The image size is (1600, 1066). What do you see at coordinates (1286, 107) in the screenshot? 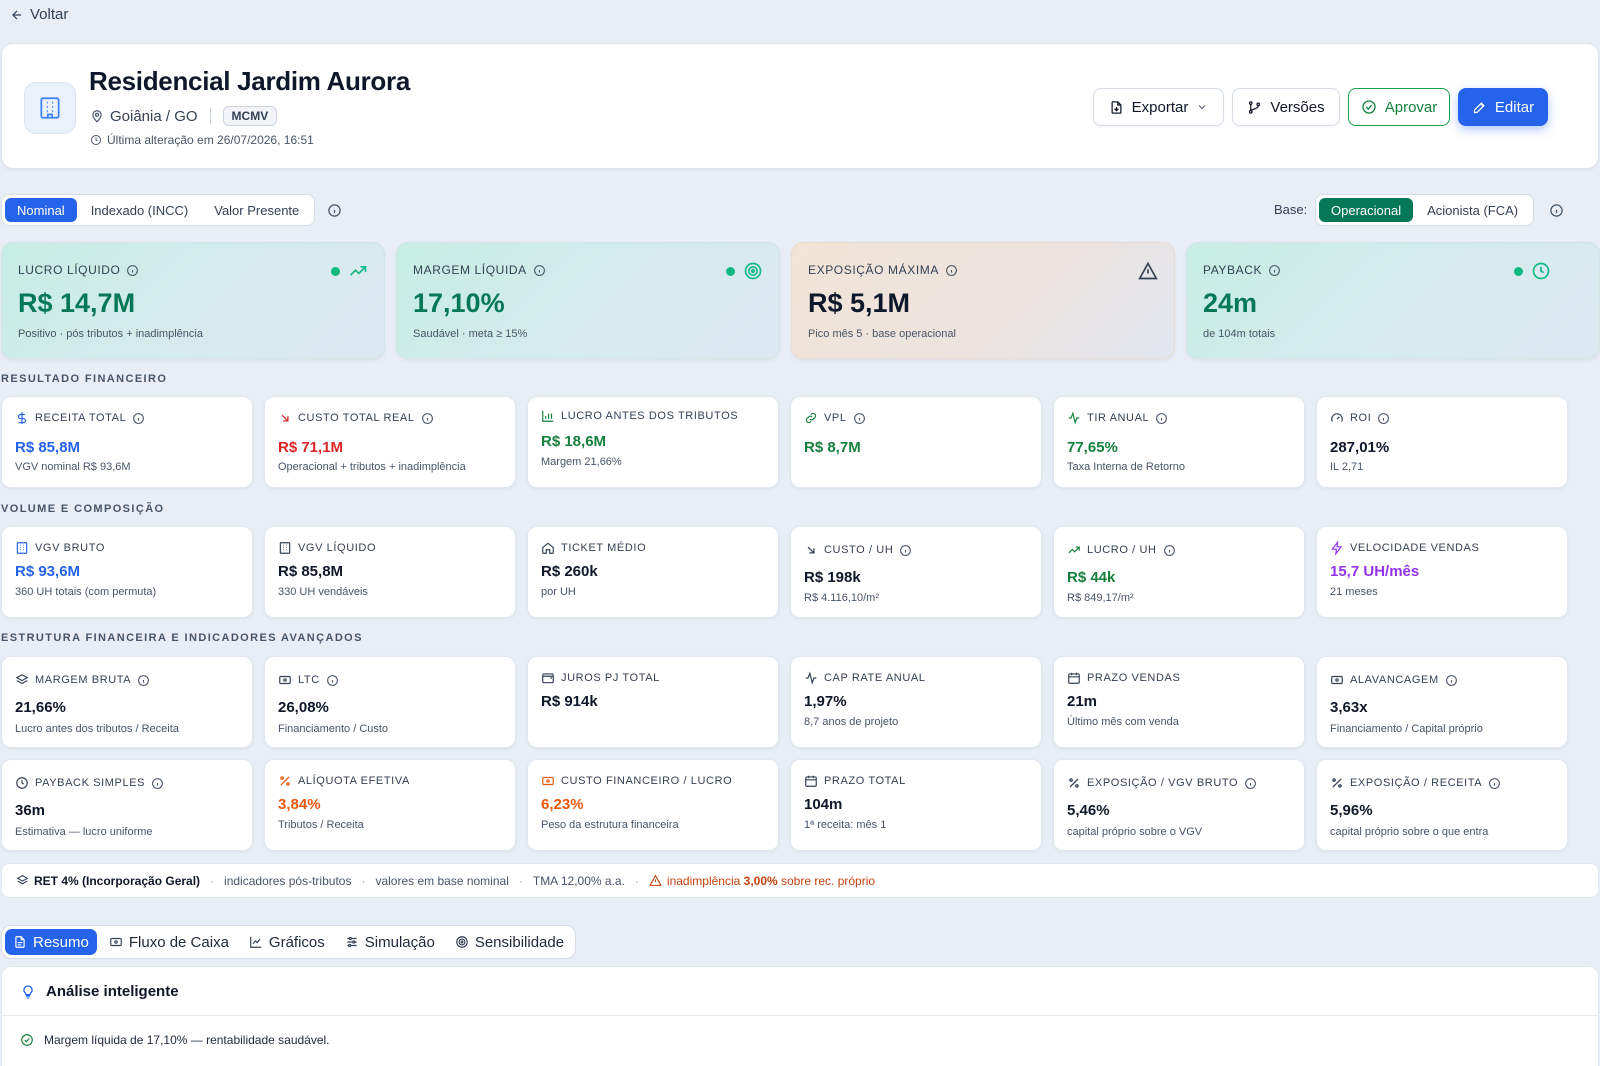
I see `versions-button: Versões` at bounding box center [1286, 107].